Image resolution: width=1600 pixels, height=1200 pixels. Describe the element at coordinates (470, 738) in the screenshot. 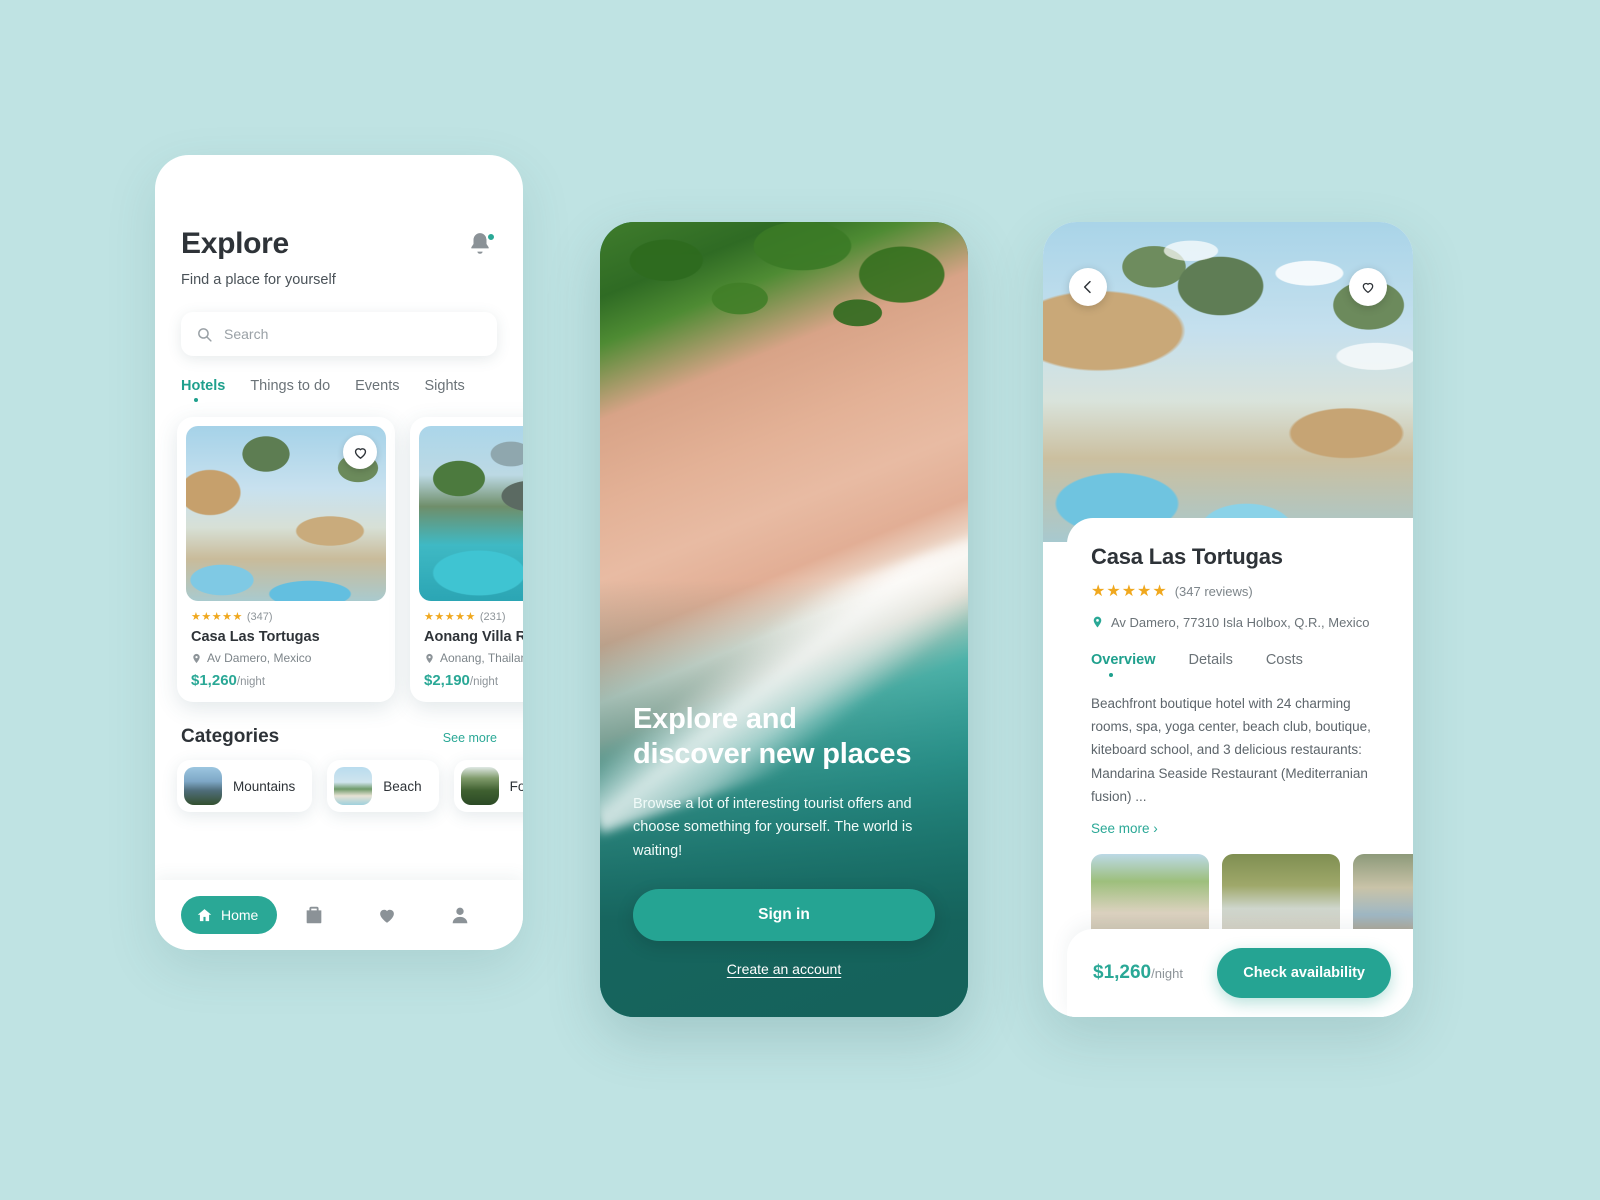

I see `see-more-link: See more` at that location.